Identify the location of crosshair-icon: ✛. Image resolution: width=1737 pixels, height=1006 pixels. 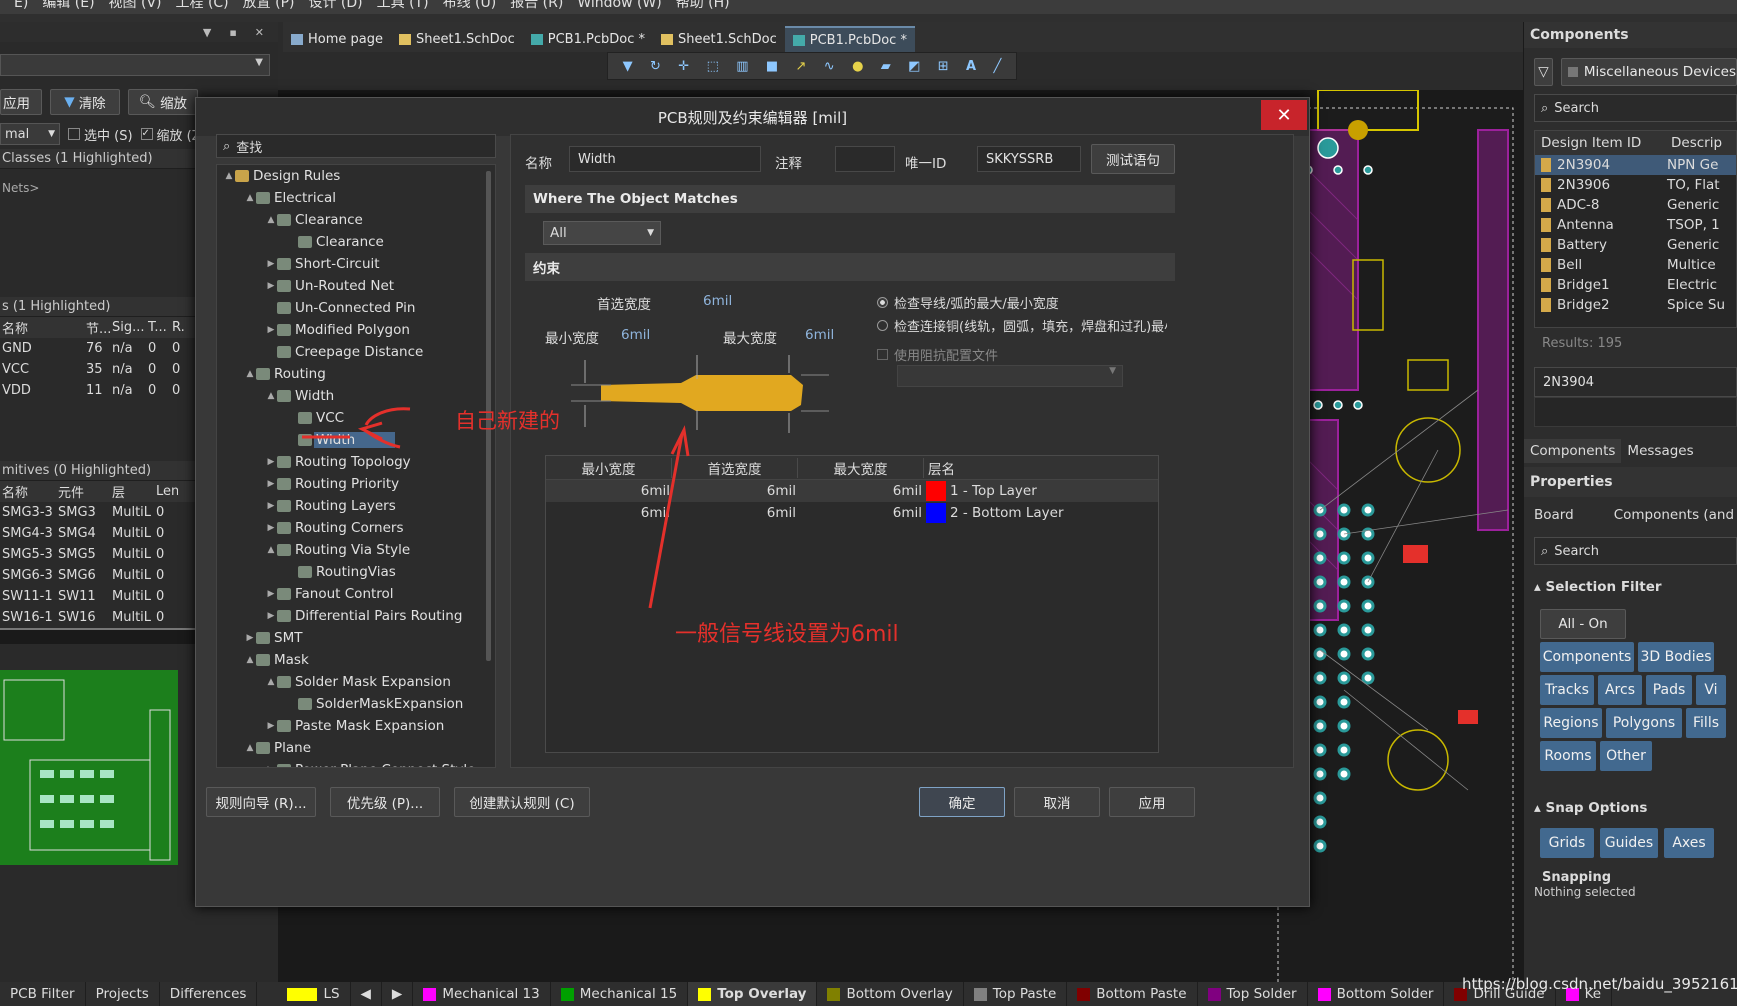
(683, 66).